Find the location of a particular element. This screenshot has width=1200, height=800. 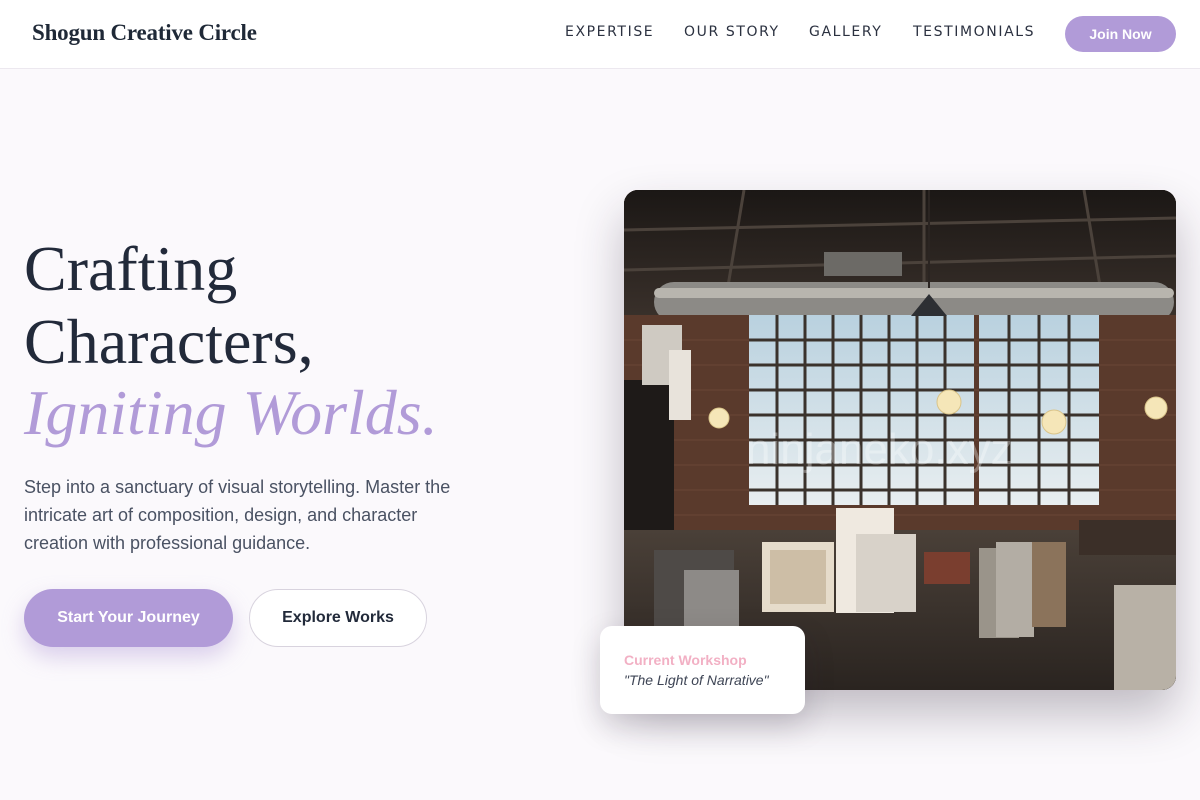

hero-title-accent: Igniting Worlds. is located at coordinates (231, 412).